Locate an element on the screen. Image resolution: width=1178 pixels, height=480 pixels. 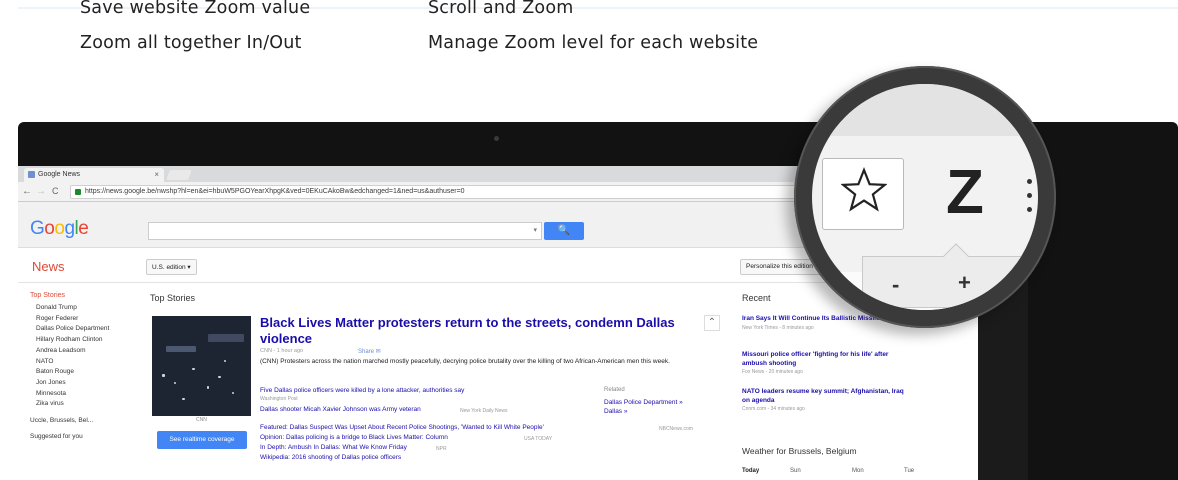
related-topic-links: Dallas Police Department » Dallas » is located at coordinates (643, 407).